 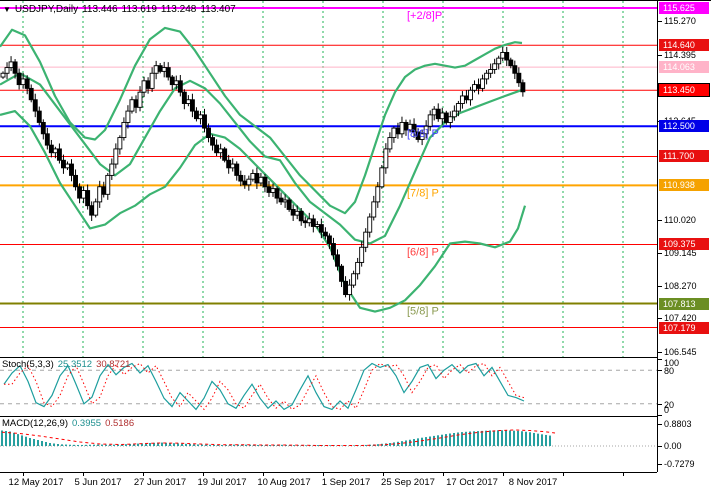 What do you see at coordinates (680, 351) in the screenshot?
I see `price-tick-label: 106.545` at bounding box center [680, 351].